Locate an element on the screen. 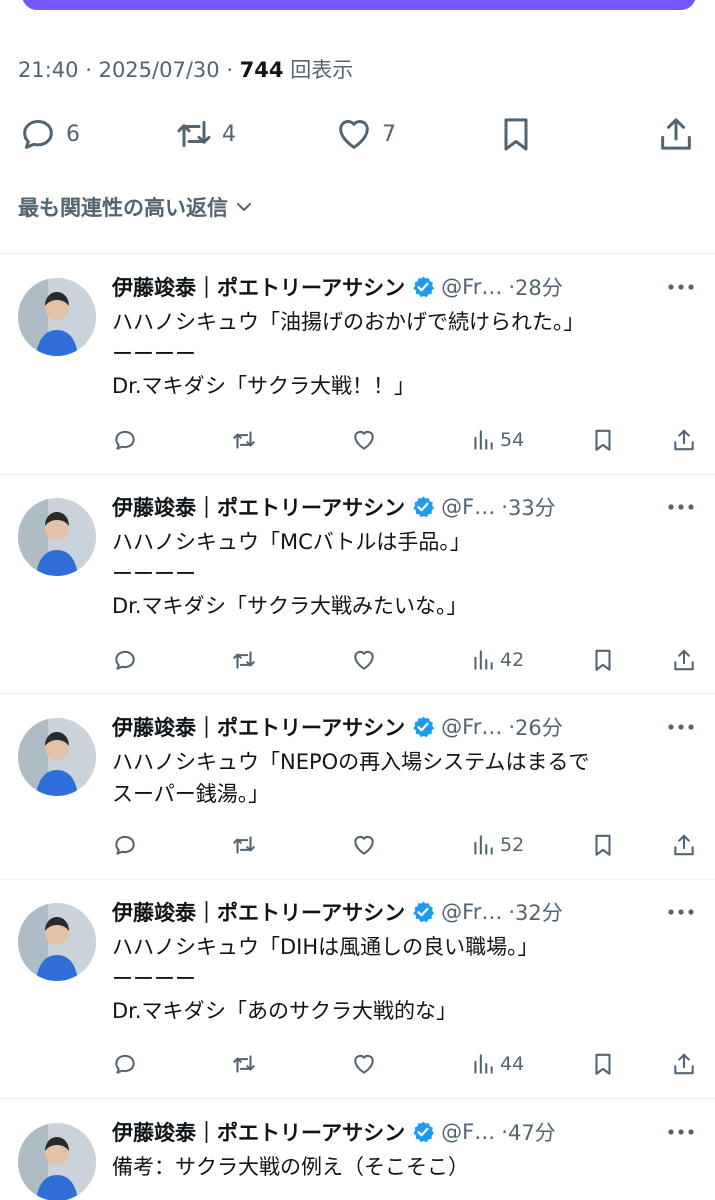 Image resolution: width=715 pixels, height=1200 pixels. reply-button: 6 is located at coordinates (49, 134).